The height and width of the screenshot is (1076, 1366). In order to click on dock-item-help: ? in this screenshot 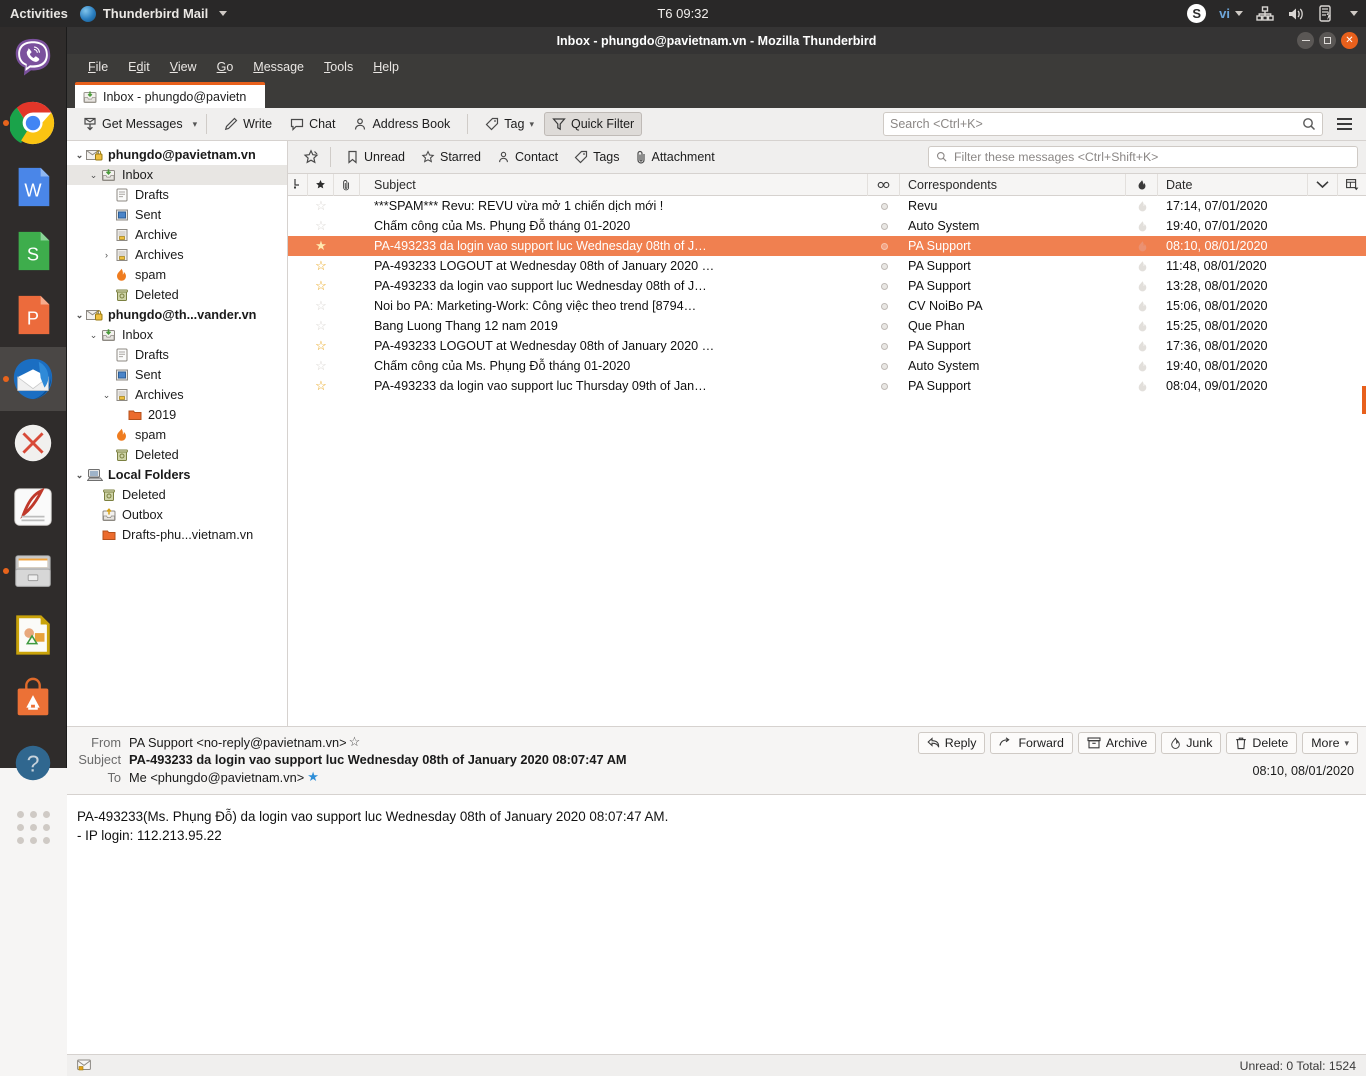, I will do `click(33, 763)`.